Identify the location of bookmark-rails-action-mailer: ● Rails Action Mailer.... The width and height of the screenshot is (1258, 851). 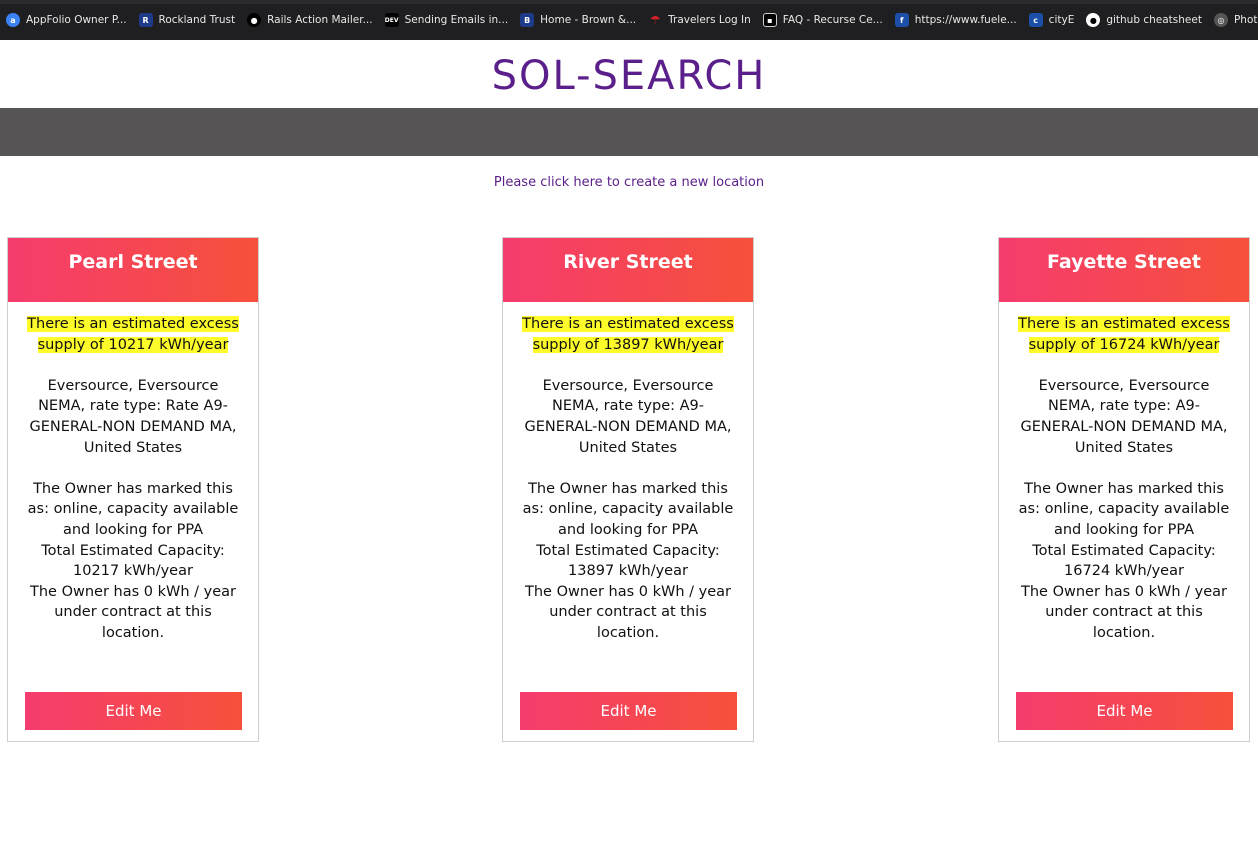
(310, 20).